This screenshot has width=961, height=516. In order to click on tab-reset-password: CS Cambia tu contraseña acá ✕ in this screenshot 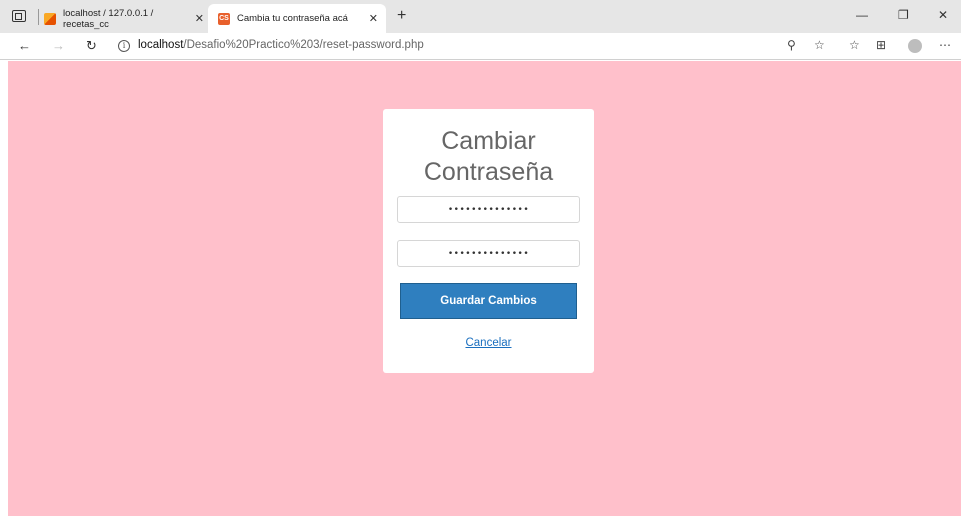, I will do `click(297, 18)`.